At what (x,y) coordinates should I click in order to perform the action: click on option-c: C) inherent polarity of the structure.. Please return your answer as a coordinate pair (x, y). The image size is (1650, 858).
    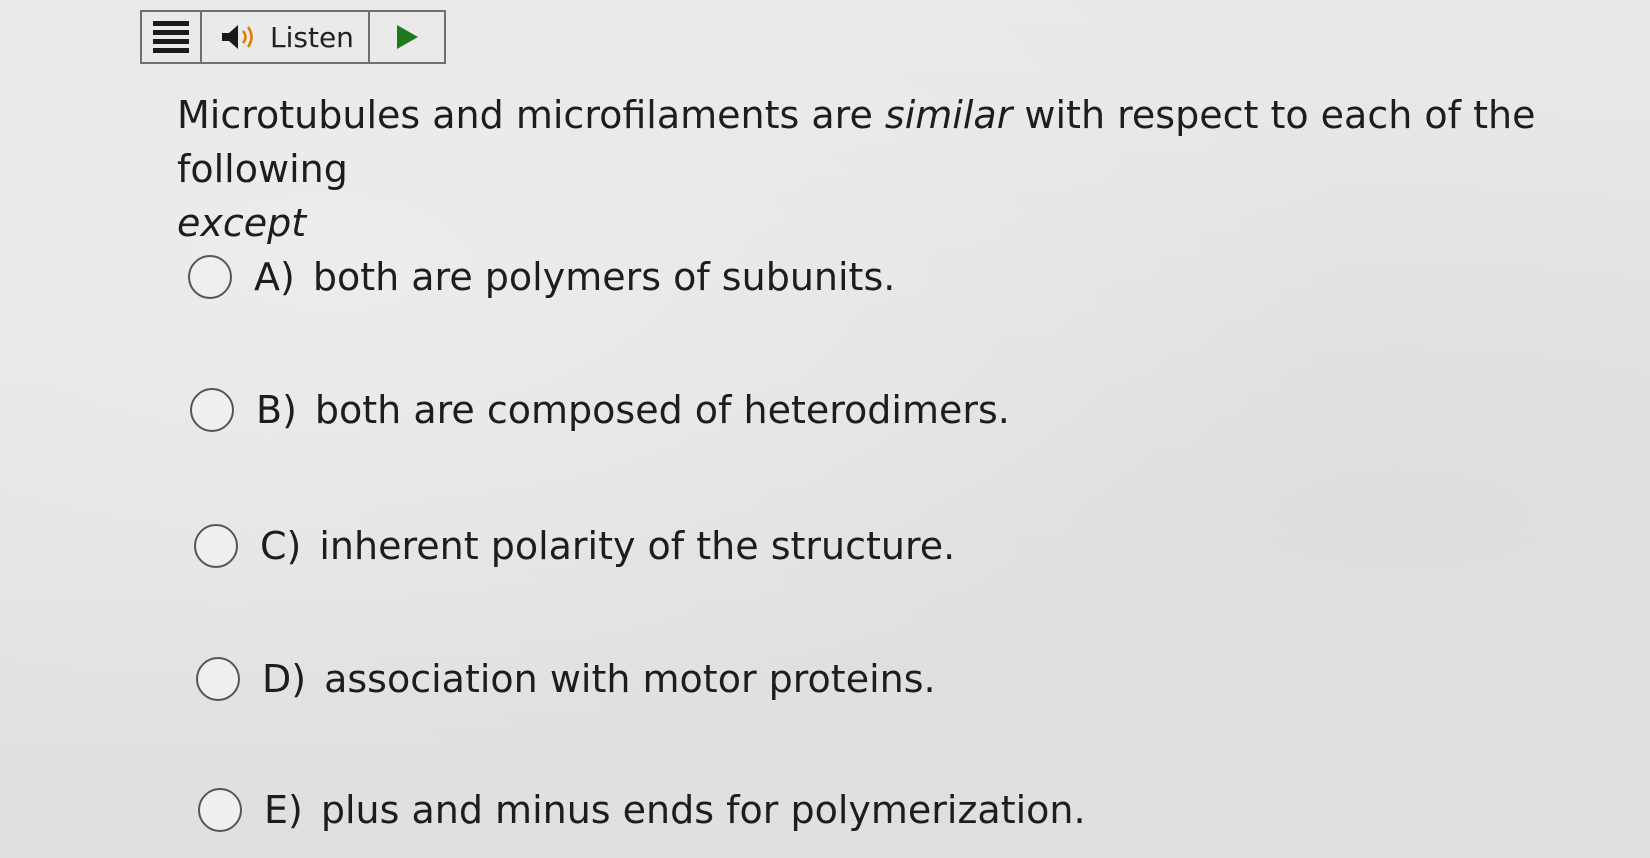
    Looking at the image, I should click on (574, 546).